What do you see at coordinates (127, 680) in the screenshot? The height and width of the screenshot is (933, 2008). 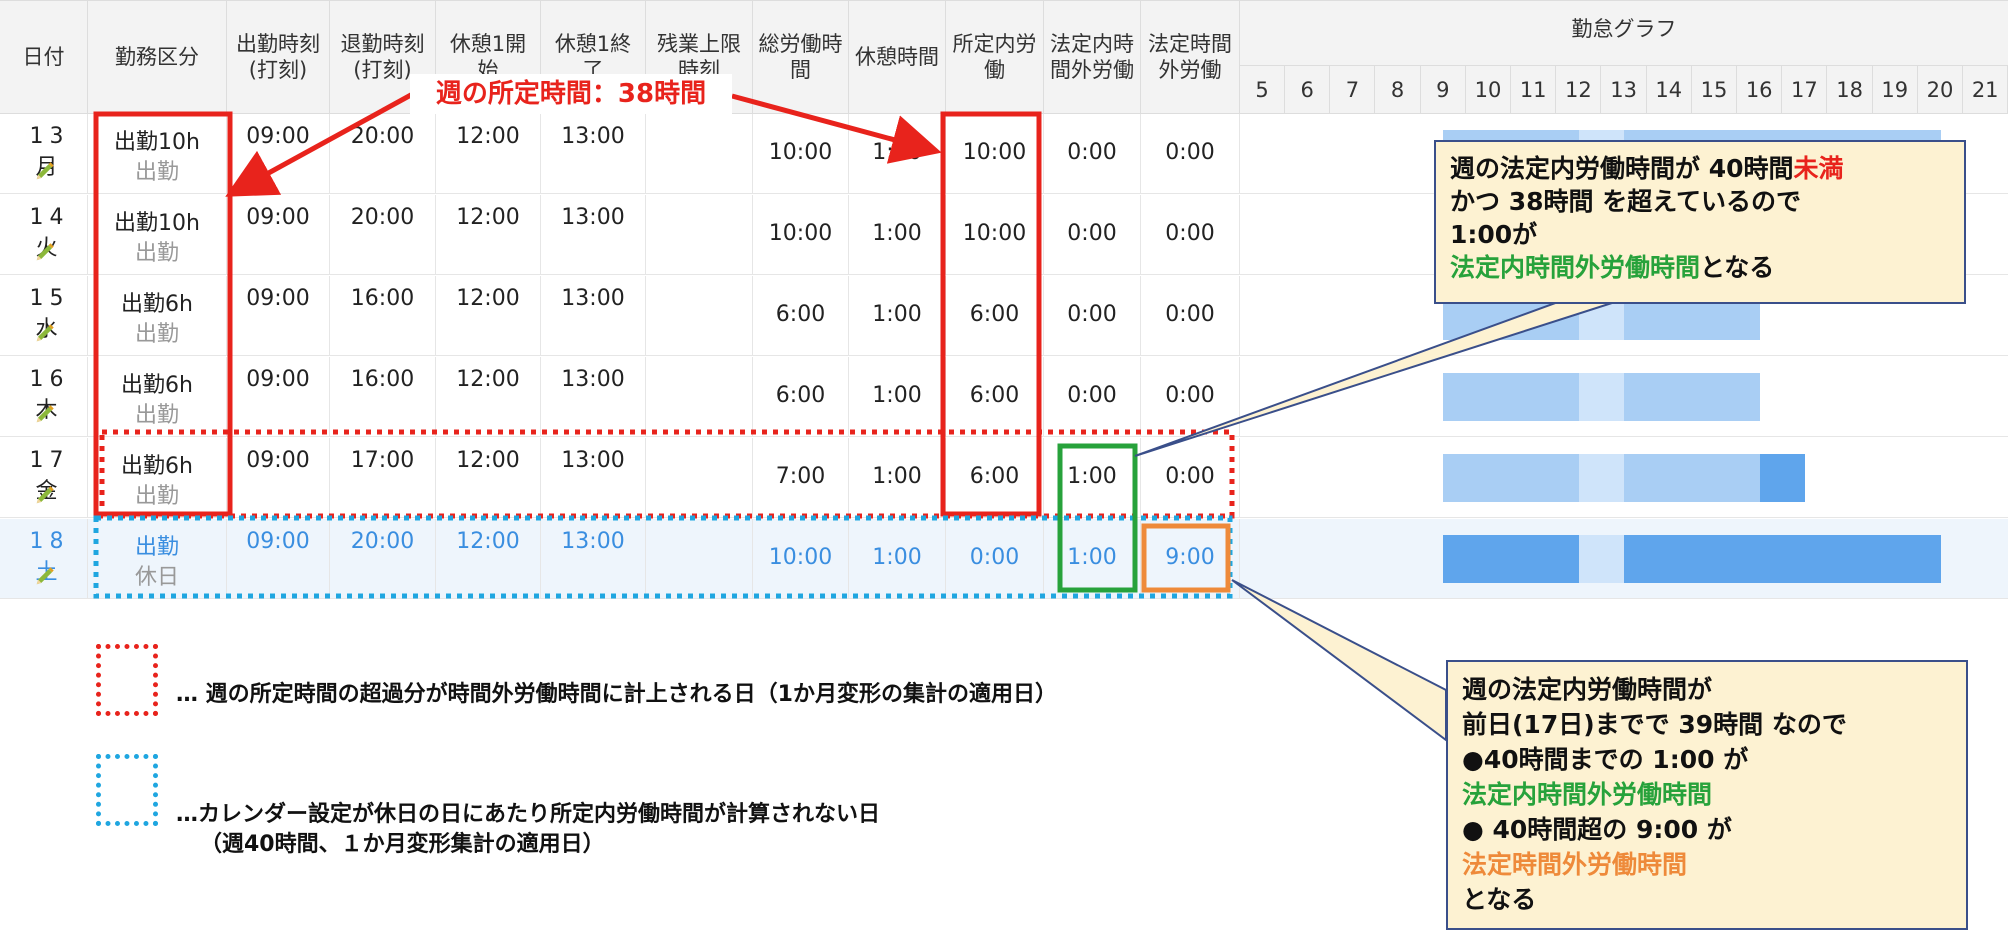 I see `legend-red-swatch` at bounding box center [127, 680].